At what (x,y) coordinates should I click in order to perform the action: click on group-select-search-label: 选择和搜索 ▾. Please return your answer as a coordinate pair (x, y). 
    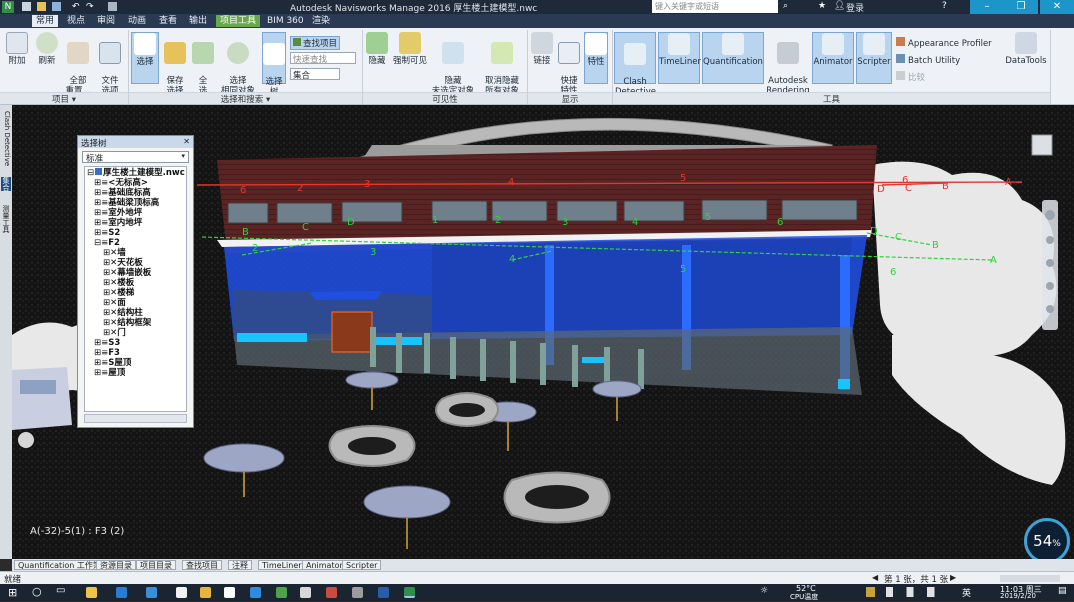
    Looking at the image, I should click on (245, 98).